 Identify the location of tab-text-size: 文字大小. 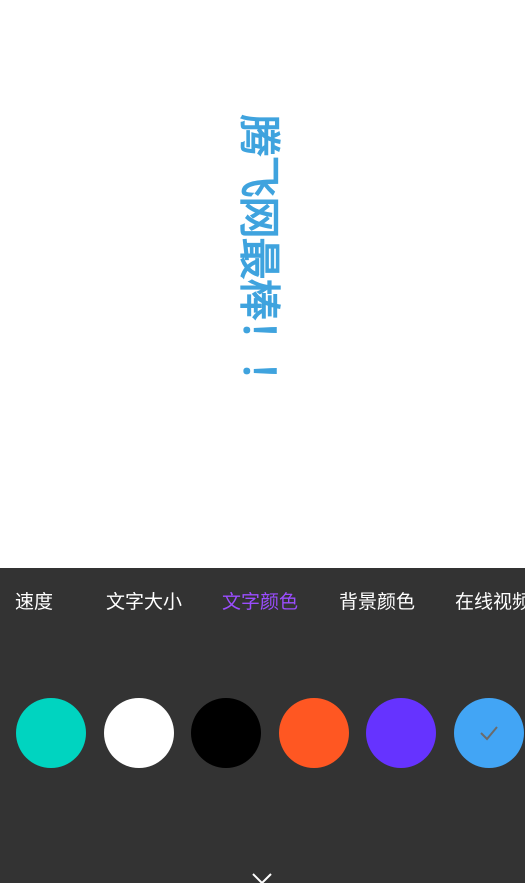
(144, 602).